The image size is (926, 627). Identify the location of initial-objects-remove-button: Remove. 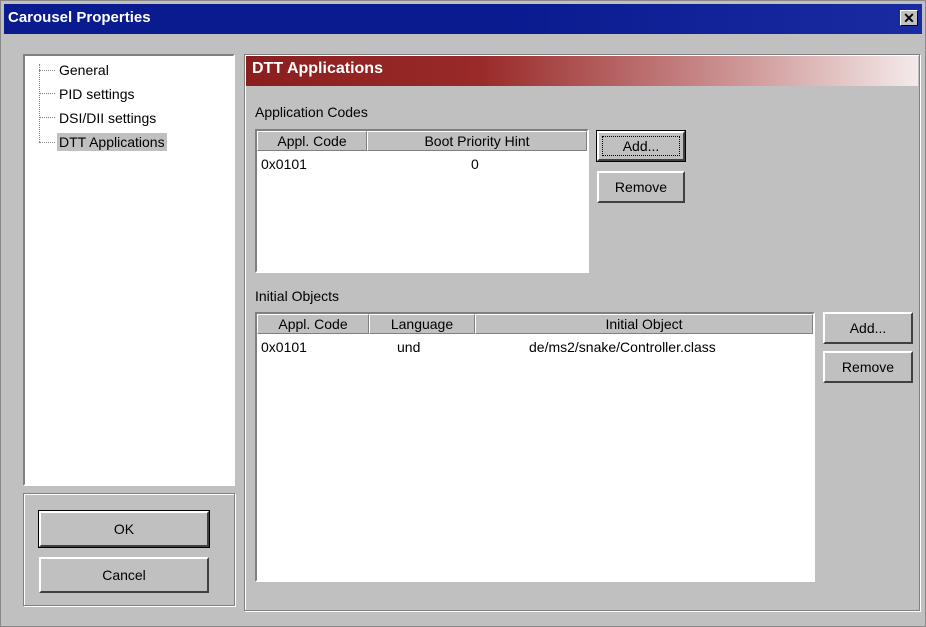
(868, 367).